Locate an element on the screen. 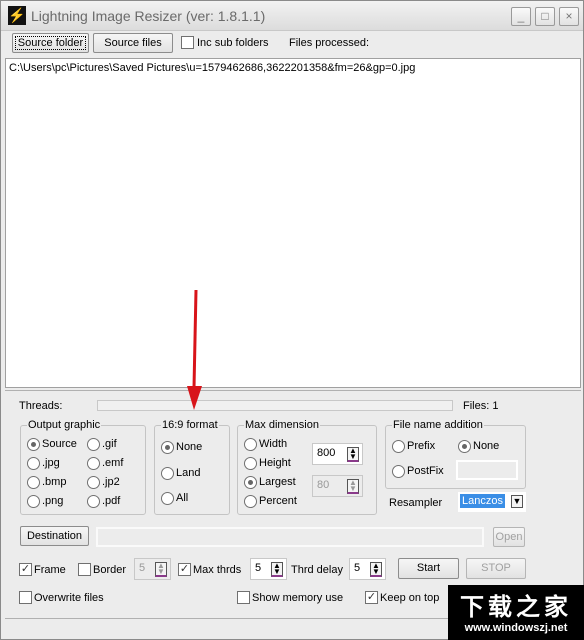  close-button: × is located at coordinates (569, 16).